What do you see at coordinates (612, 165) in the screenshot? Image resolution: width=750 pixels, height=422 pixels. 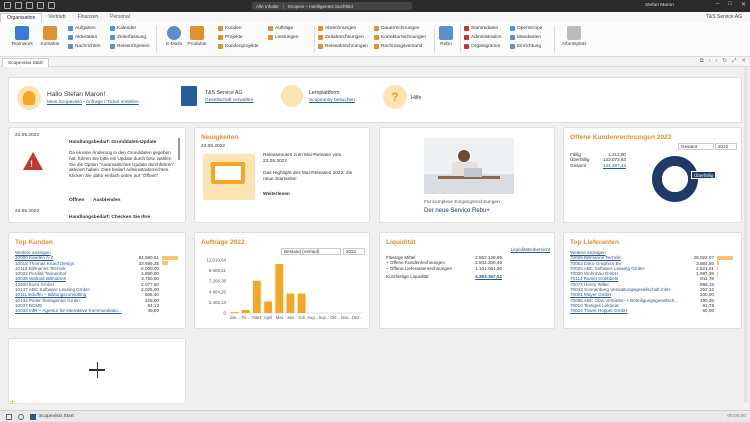 I see `invoice-total-link: 144.287,43` at bounding box center [612, 165].